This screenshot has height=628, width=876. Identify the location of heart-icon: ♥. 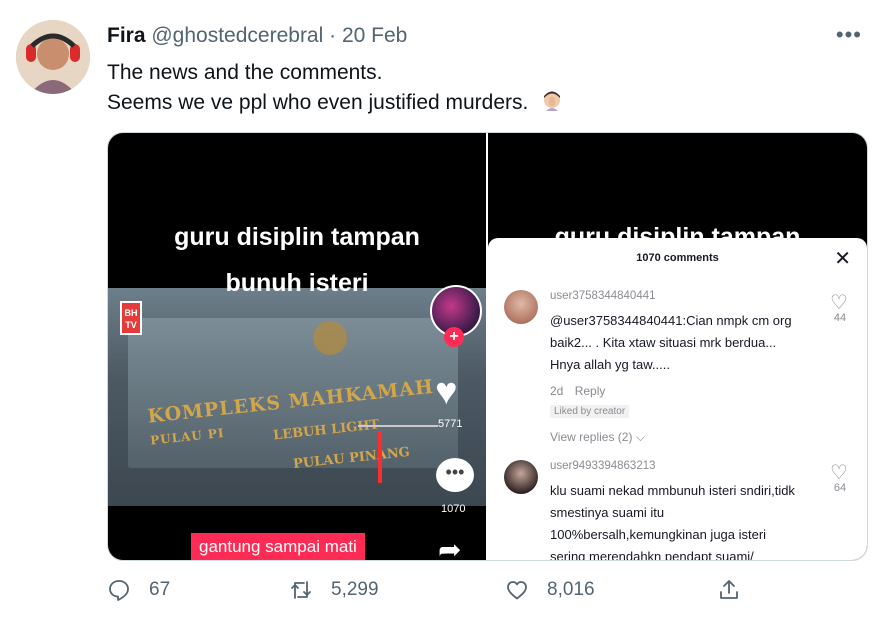
(446, 392).